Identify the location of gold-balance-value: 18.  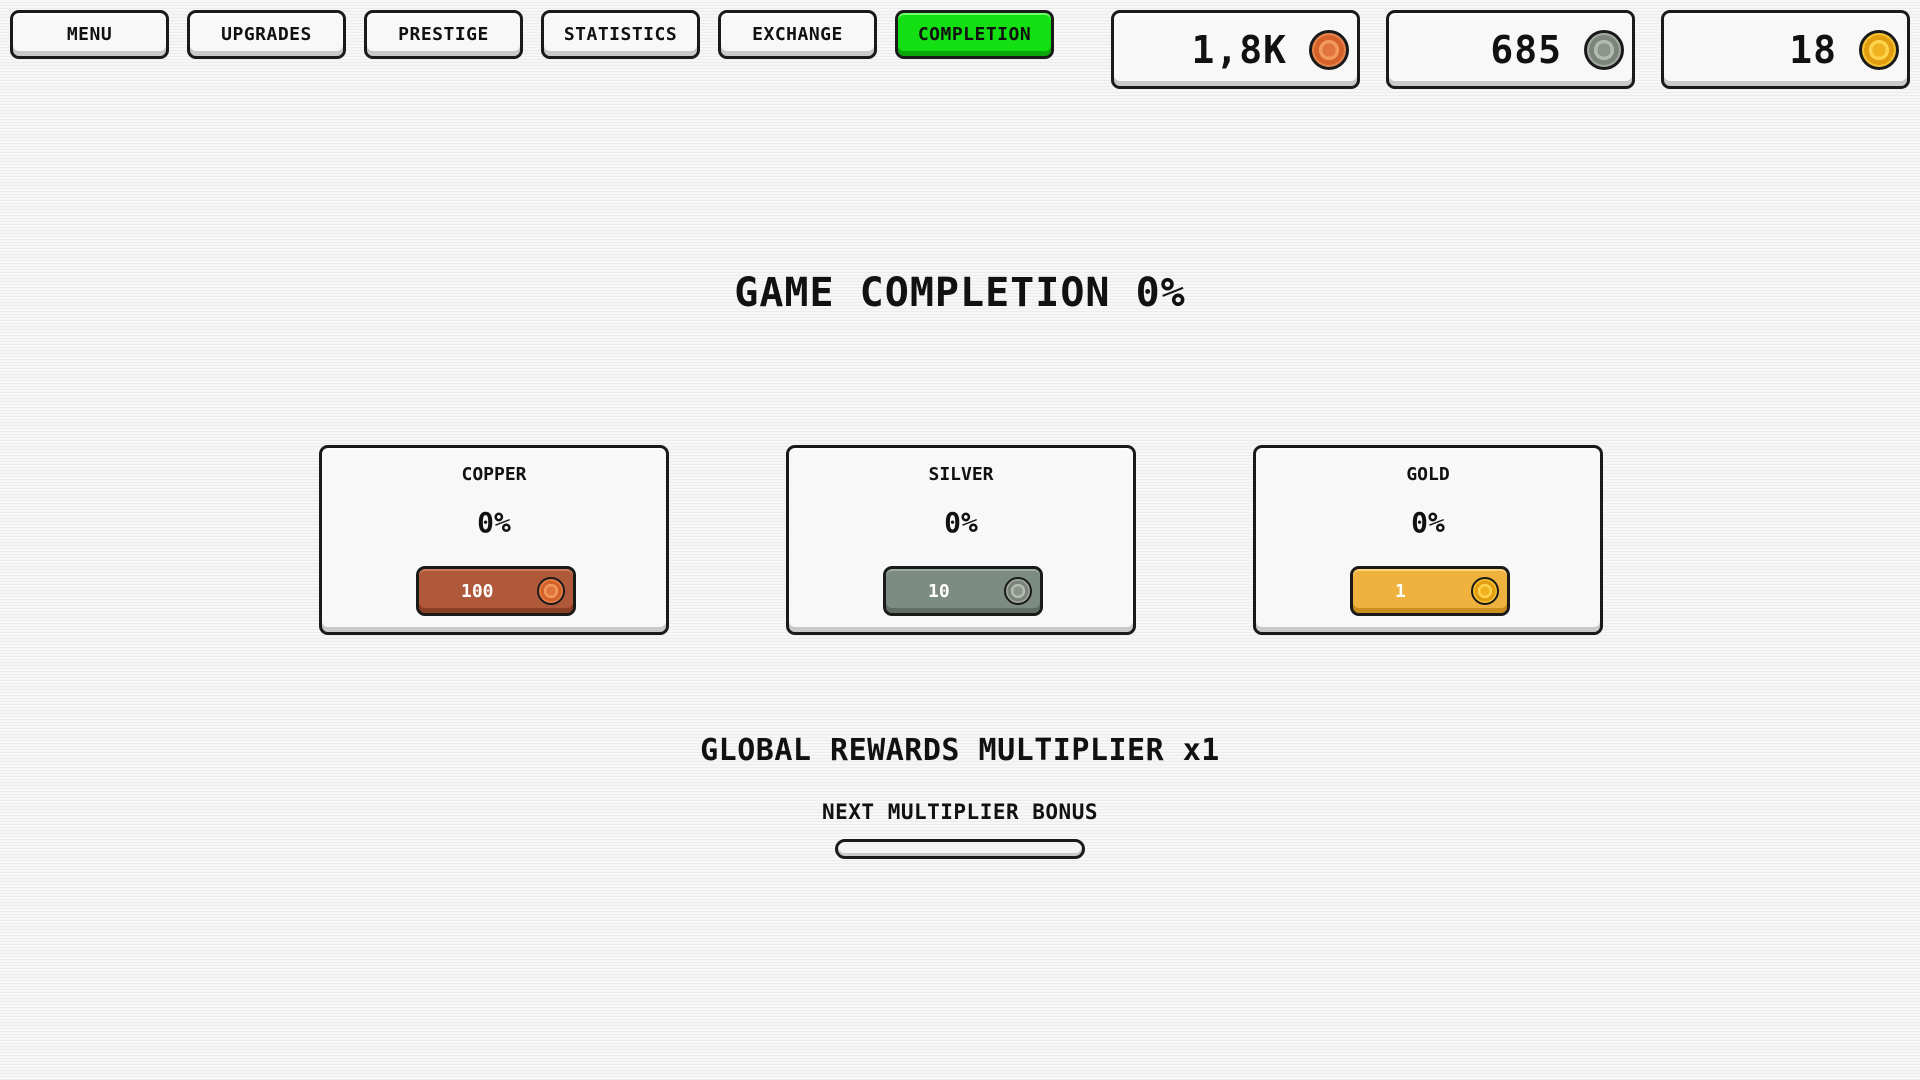
(1813, 49).